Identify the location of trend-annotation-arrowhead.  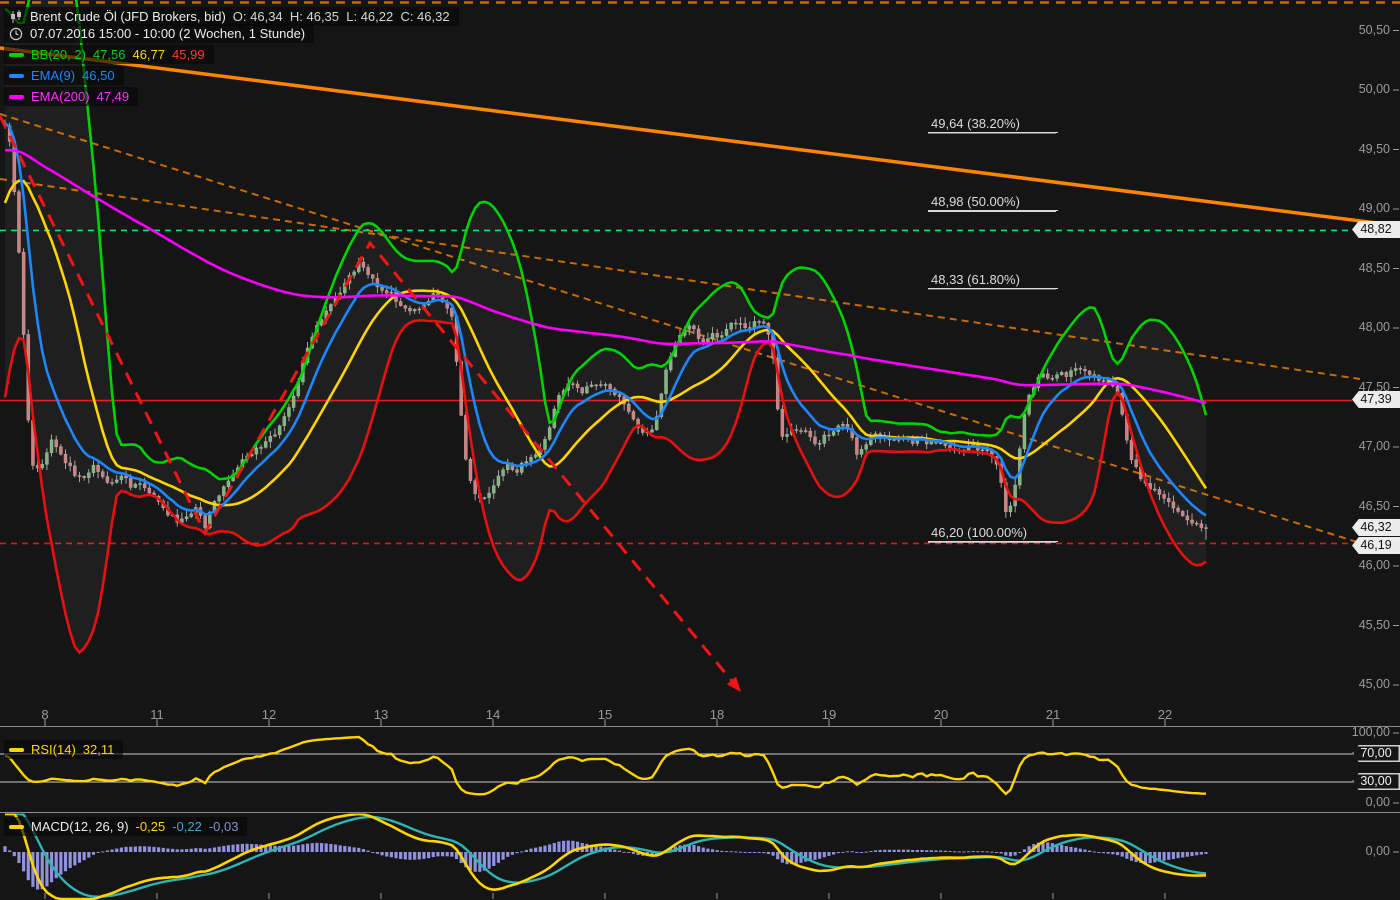
(733, 684).